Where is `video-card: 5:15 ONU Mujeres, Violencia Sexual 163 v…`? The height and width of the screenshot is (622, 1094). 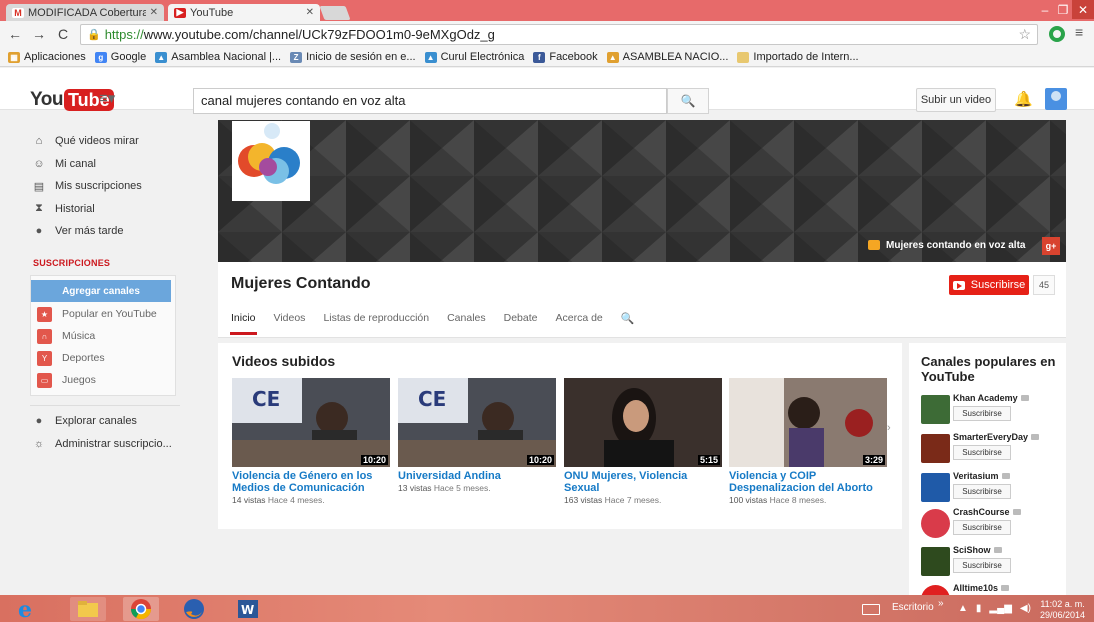
video-card: 5:15 ONU Mujeres, Violencia Sexual 163 v… is located at coordinates (643, 441).